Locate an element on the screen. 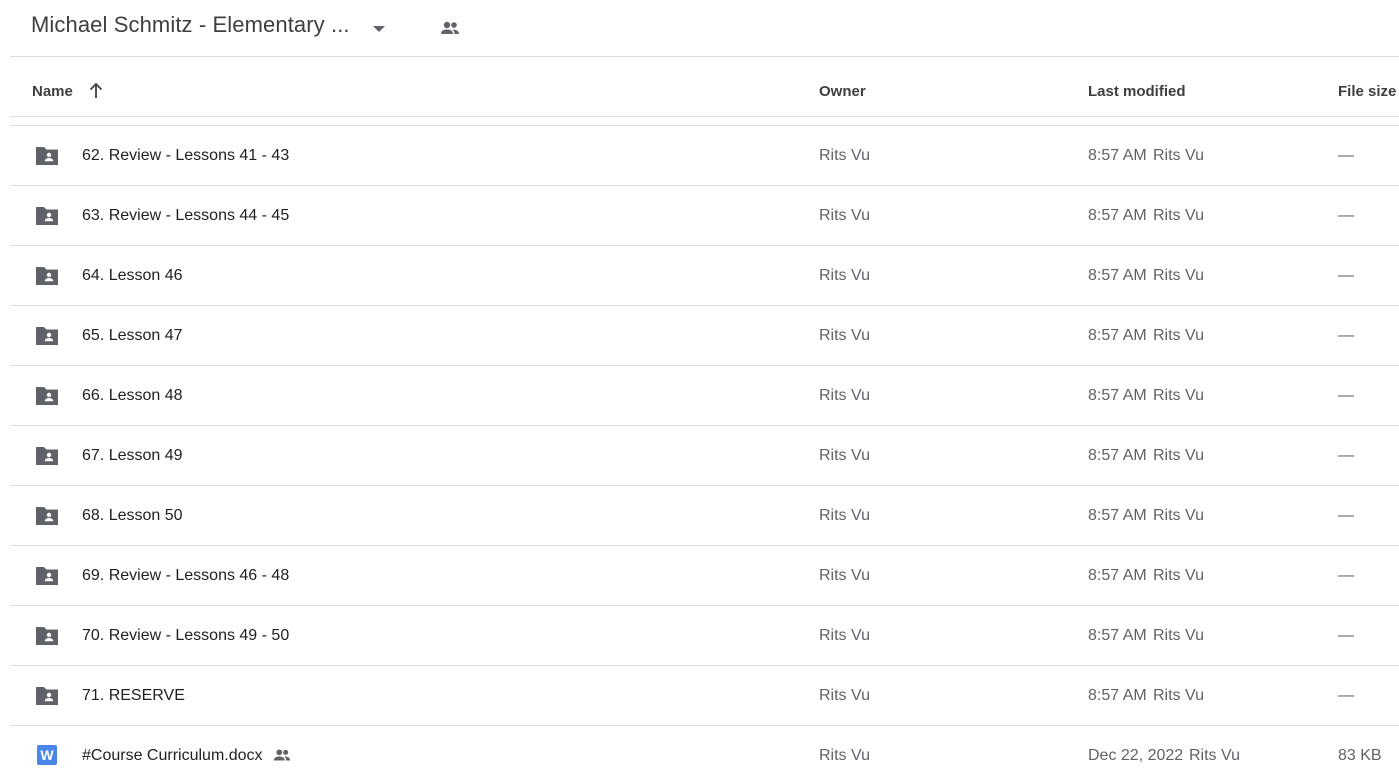  file-name: 70. Review - Lessons 49 - 50 is located at coordinates (185, 636).